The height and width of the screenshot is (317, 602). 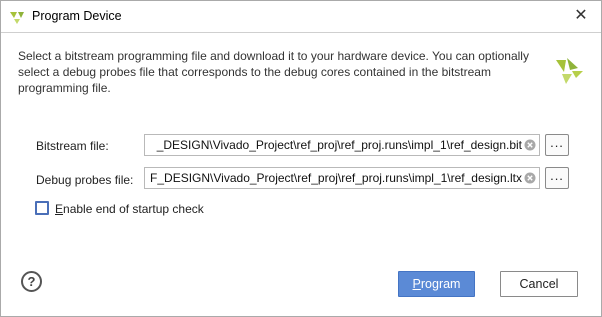 What do you see at coordinates (42, 208) in the screenshot?
I see `startup-check-checkbox` at bounding box center [42, 208].